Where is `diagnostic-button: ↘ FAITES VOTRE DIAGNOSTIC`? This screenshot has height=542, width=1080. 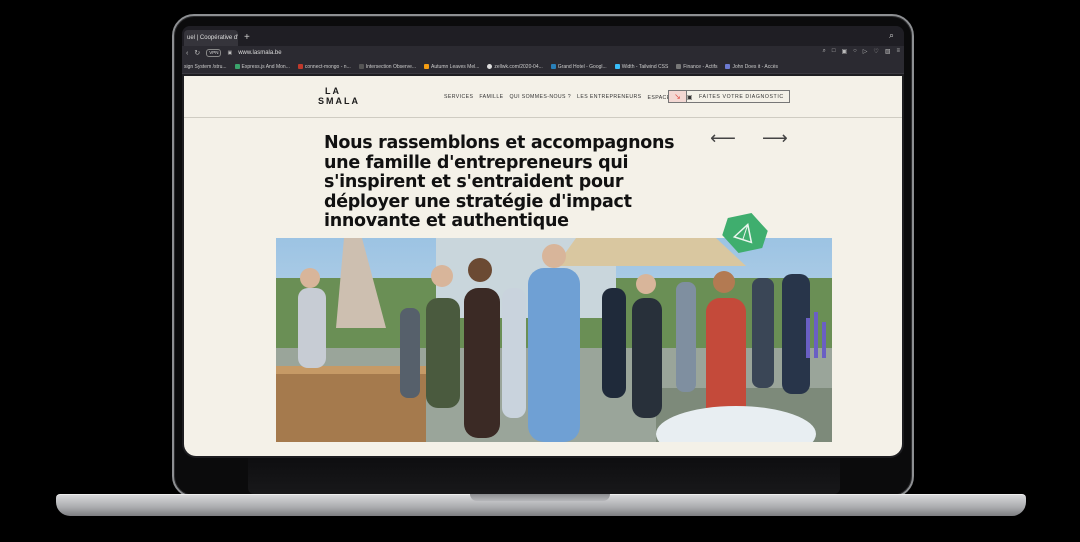
diagnostic-button: ↘ FAITES VOTRE DIAGNOSTIC is located at coordinates (729, 96).